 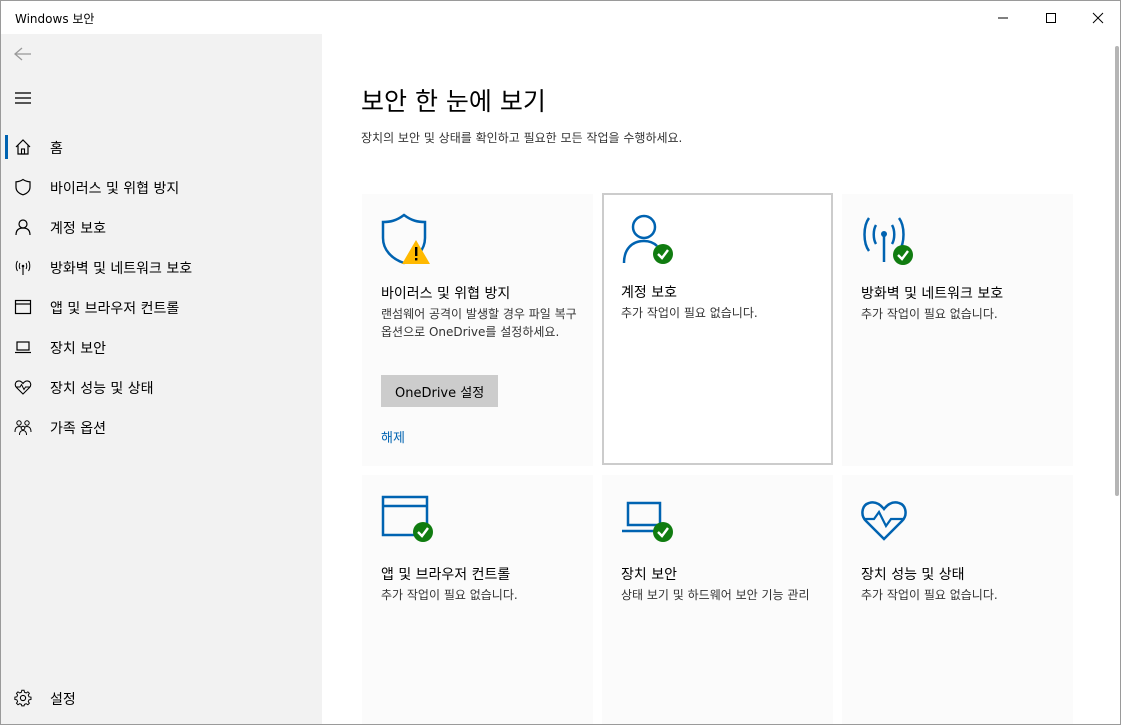 What do you see at coordinates (648, 239) in the screenshot?
I see `person-check-icon` at bounding box center [648, 239].